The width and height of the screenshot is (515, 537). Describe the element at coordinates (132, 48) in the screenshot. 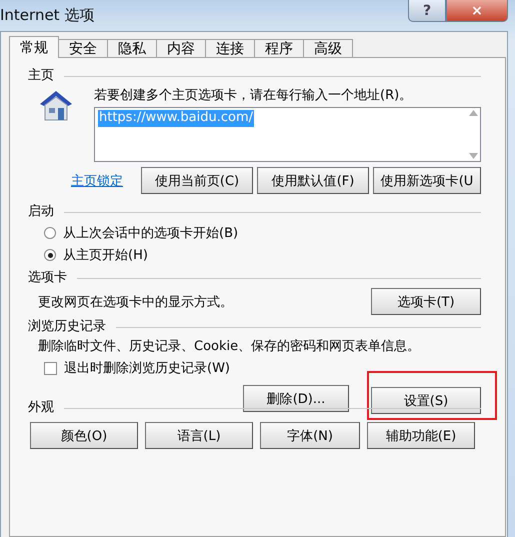

I see `tab: 隐私` at that location.